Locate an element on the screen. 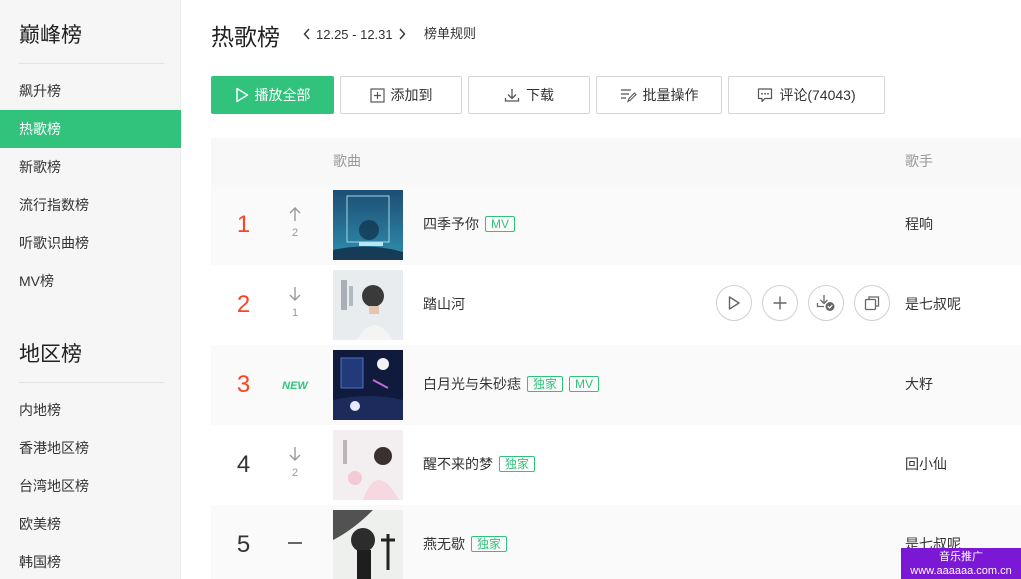 The height and width of the screenshot is (579, 1021). sidebar-item-pop-index: 流行指数榜 is located at coordinates (90, 205).